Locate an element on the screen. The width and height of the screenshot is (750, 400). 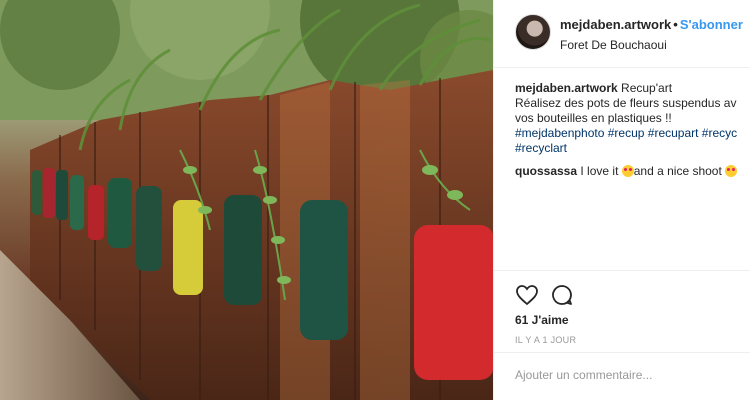
caption-username: mejdaben.artwork is located at coordinates (566, 88).